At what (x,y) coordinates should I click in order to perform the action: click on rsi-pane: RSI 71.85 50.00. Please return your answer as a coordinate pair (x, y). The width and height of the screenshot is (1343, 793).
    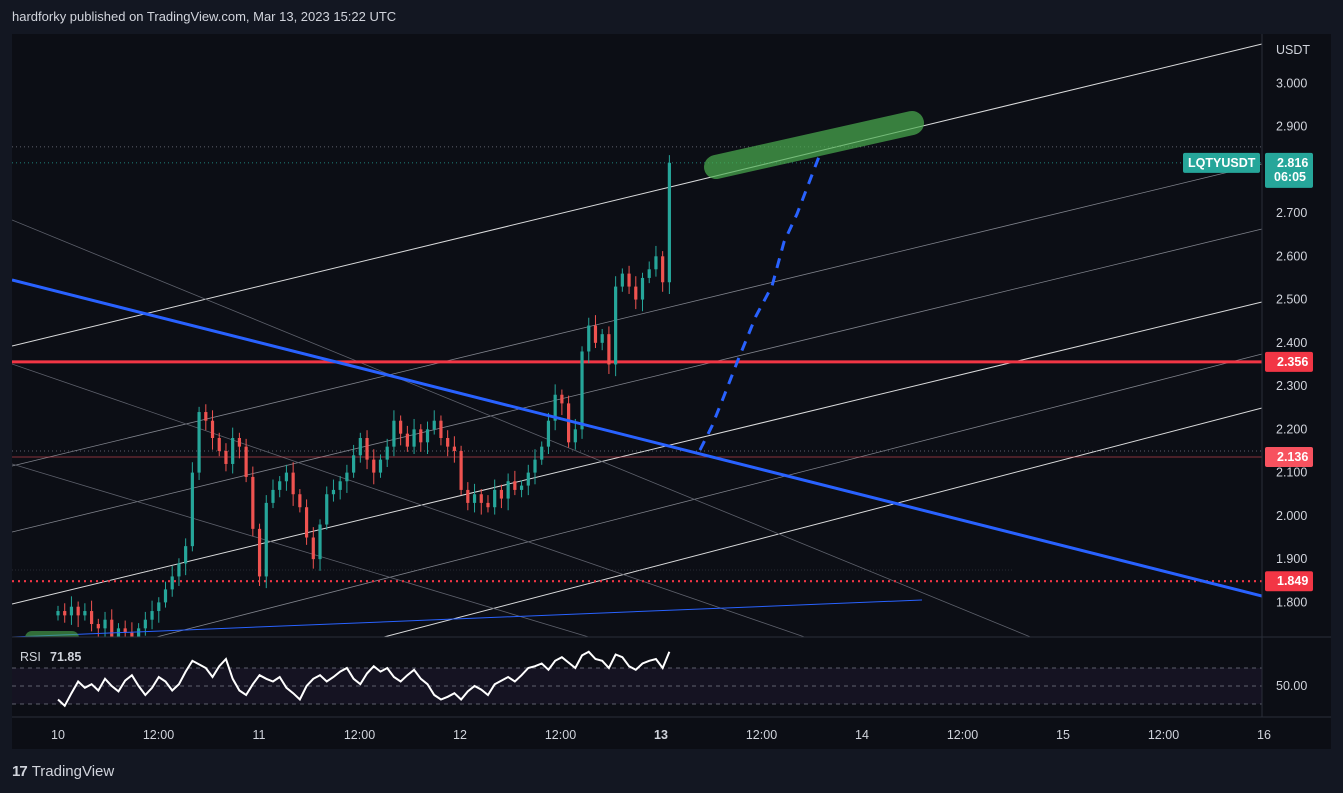
    Looking at the image, I should click on (659, 679).